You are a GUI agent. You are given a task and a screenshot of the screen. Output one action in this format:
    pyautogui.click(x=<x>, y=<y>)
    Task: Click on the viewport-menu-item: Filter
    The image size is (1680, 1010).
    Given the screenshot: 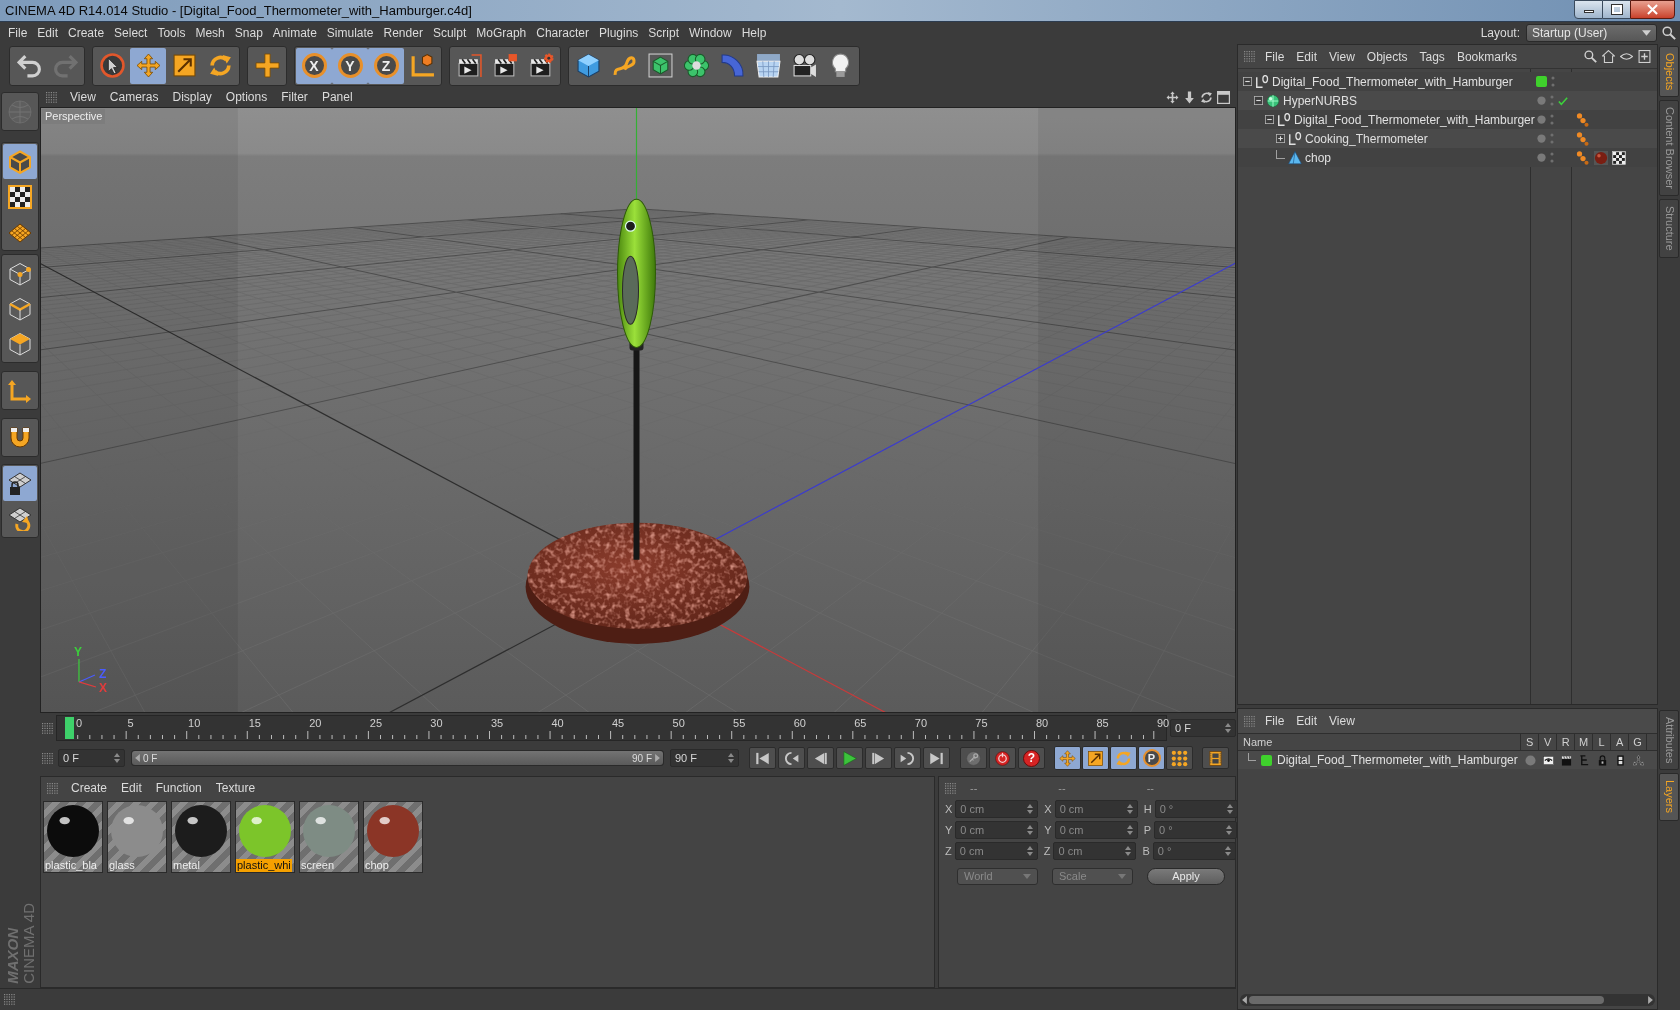 What is the action you would take?
    pyautogui.click(x=294, y=97)
    